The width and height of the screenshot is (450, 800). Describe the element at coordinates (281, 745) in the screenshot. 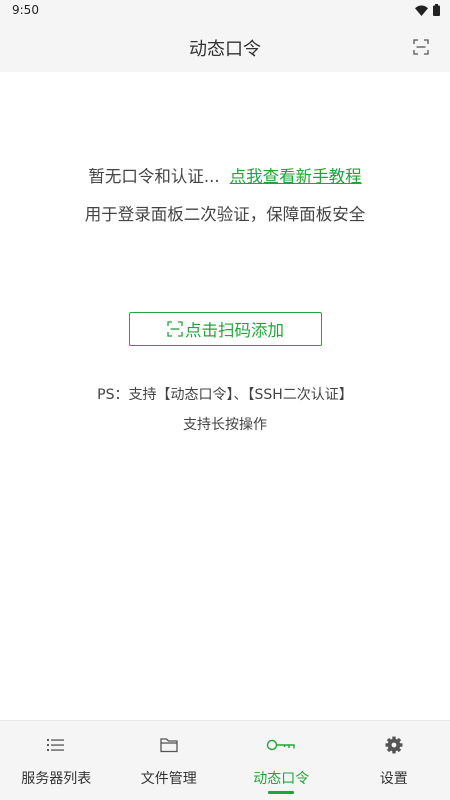

I see `key-icon` at that location.